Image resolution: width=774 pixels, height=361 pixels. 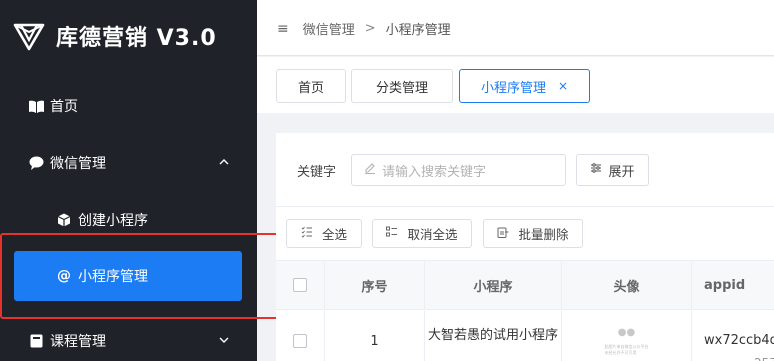 What do you see at coordinates (36, 163) in the screenshot?
I see `chat-icon` at bounding box center [36, 163].